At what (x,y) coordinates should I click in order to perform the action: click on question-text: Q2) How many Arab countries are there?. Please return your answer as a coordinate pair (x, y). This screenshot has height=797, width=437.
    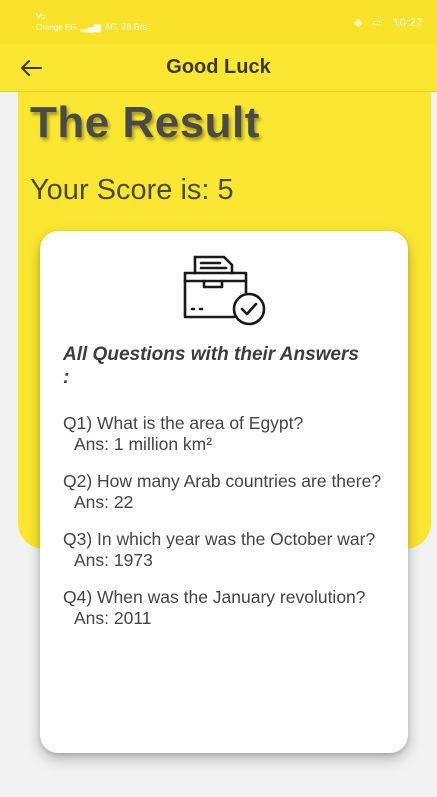
    Looking at the image, I should click on (222, 481).